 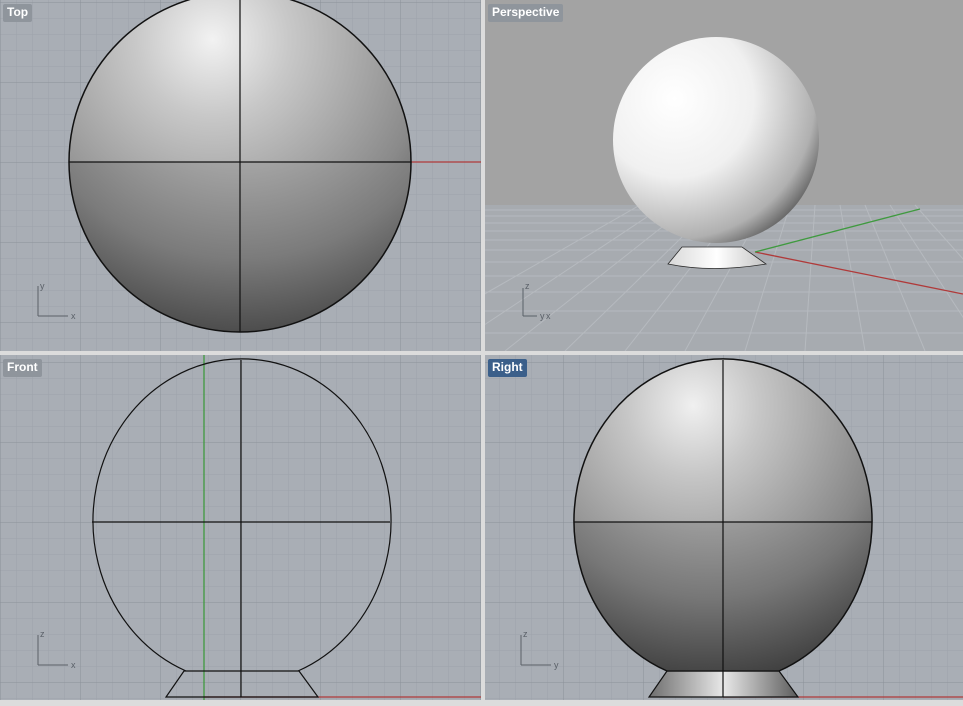 What do you see at coordinates (507, 368) in the screenshot?
I see `viewport-title-right: Right` at bounding box center [507, 368].